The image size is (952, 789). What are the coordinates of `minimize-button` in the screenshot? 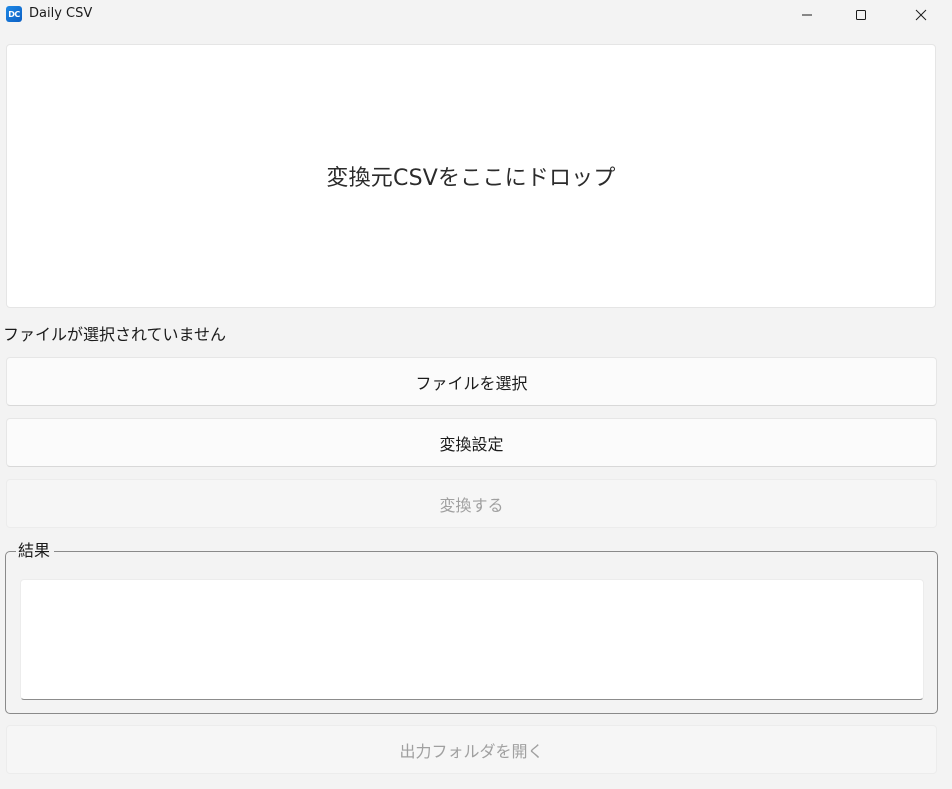 It's located at (807, 15).